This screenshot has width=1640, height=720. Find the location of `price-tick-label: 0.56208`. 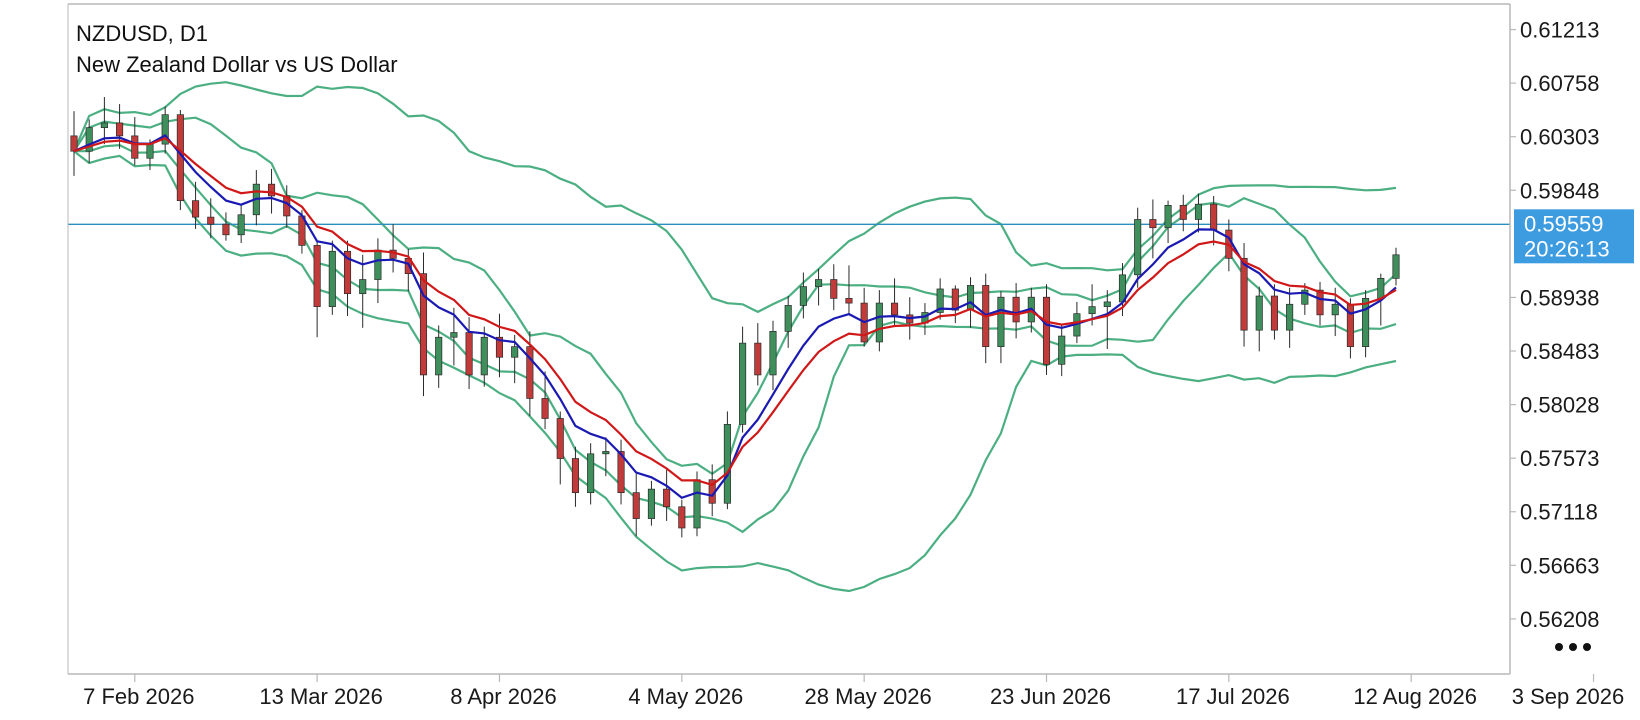

price-tick-label: 0.56208 is located at coordinates (1560, 619).